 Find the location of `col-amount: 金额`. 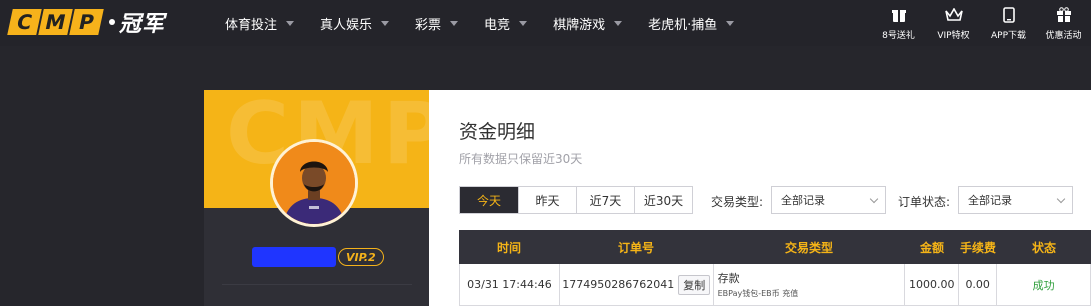

col-amount: 金额 is located at coordinates (931, 247).